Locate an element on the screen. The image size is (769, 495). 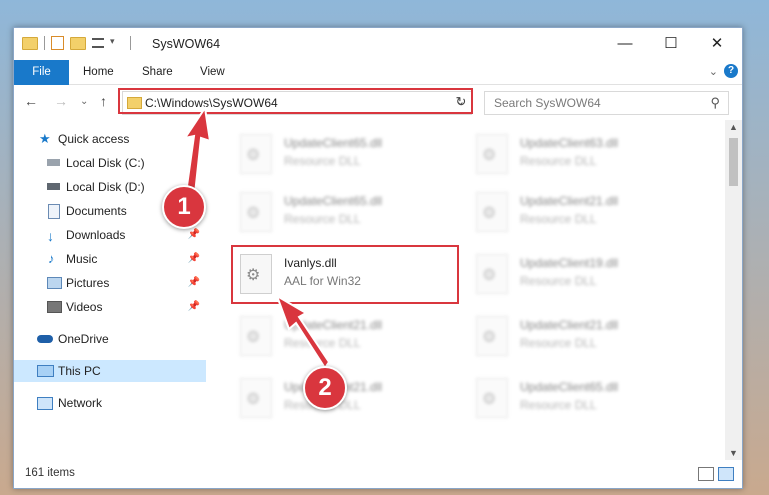
search-box: Search SysWOW64 ⚲ is located at coordinates (606, 103).